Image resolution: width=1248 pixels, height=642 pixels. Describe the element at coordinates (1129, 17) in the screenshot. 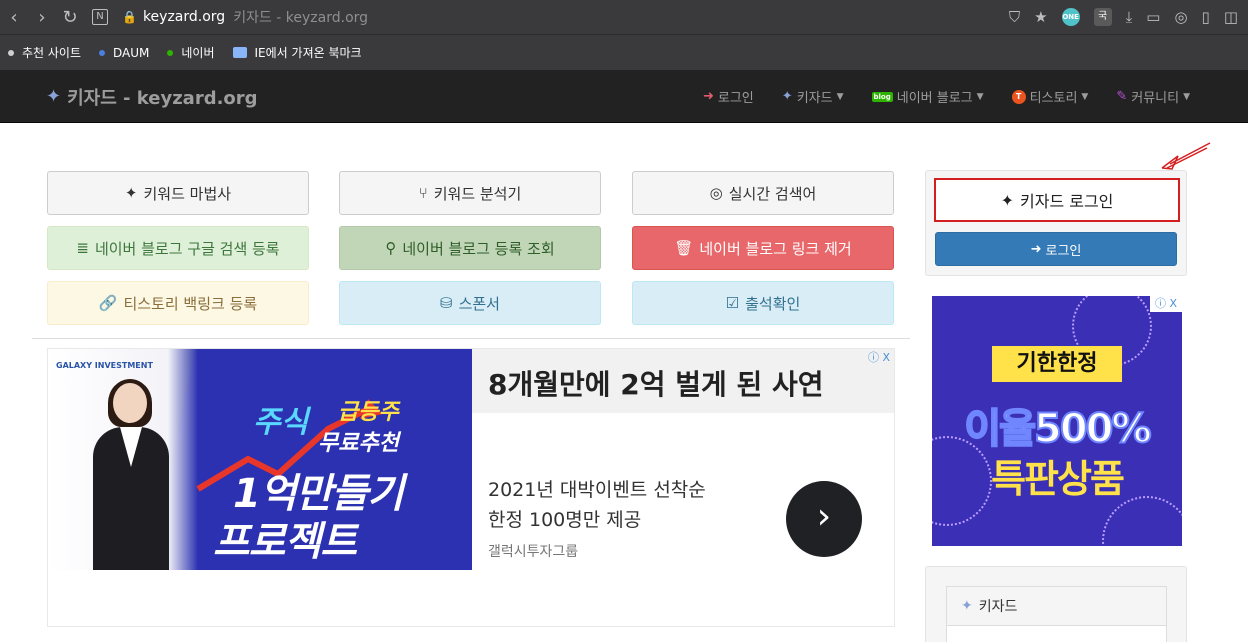

I see `download-icon: ⤓` at that location.